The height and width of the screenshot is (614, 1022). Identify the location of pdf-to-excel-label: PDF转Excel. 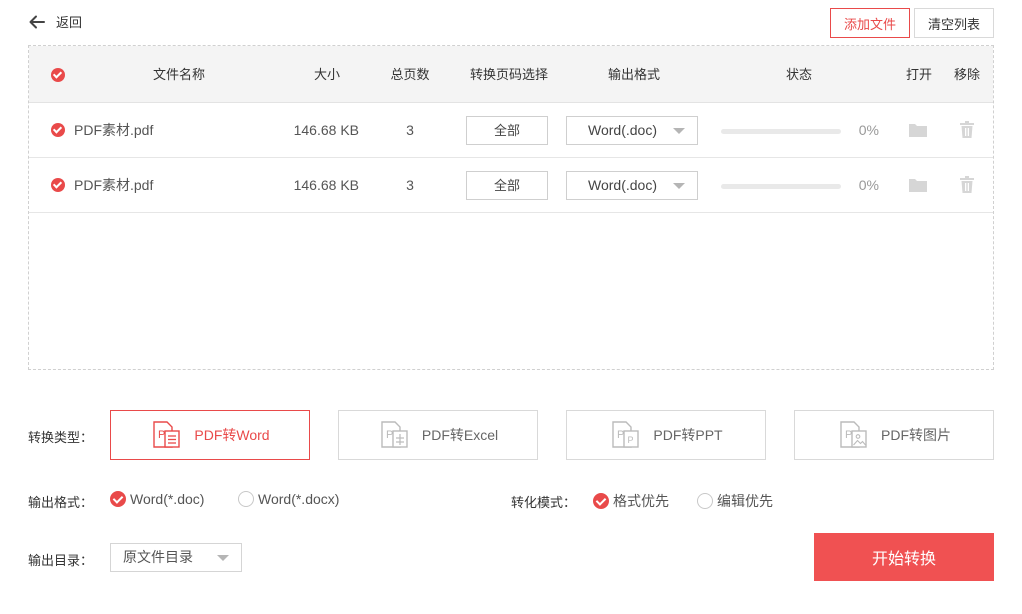
(460, 435).